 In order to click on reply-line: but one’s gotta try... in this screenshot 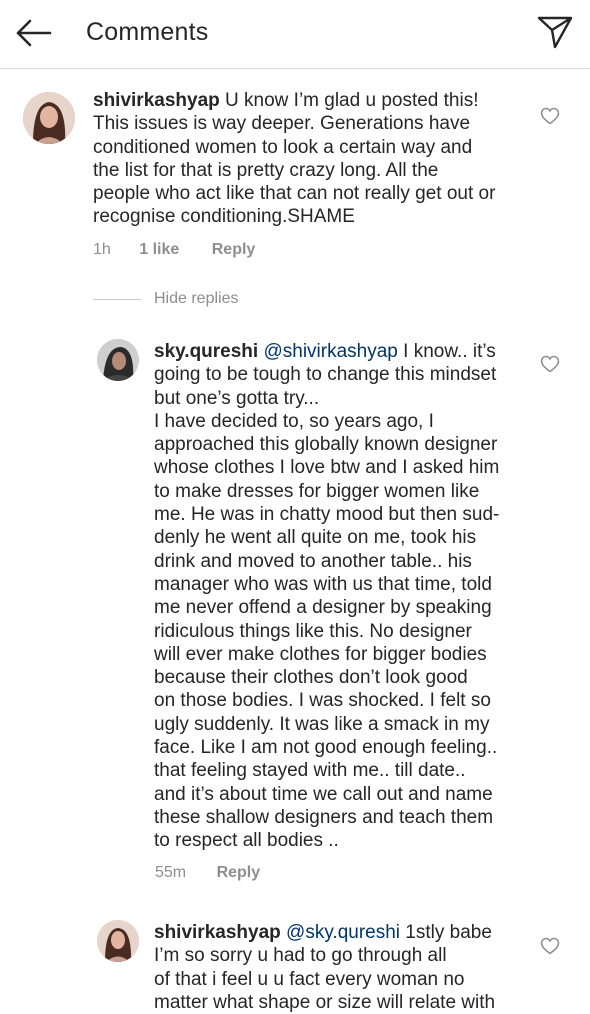, I will do `click(237, 398)`.